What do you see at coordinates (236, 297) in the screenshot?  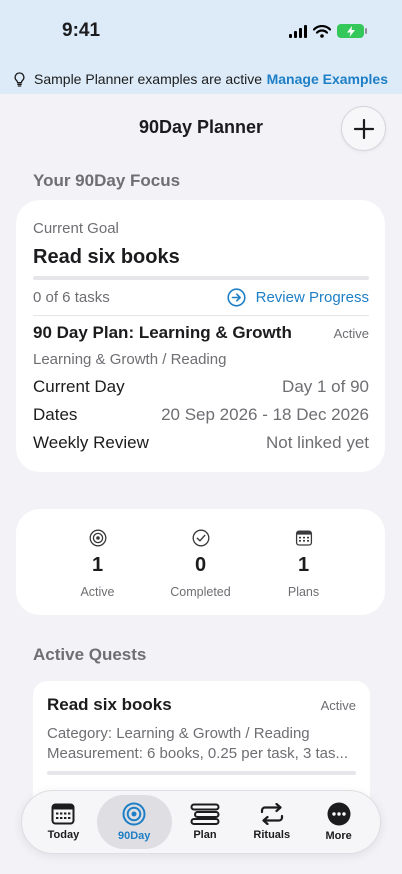 I see `arrow-circle-right-icon` at bounding box center [236, 297].